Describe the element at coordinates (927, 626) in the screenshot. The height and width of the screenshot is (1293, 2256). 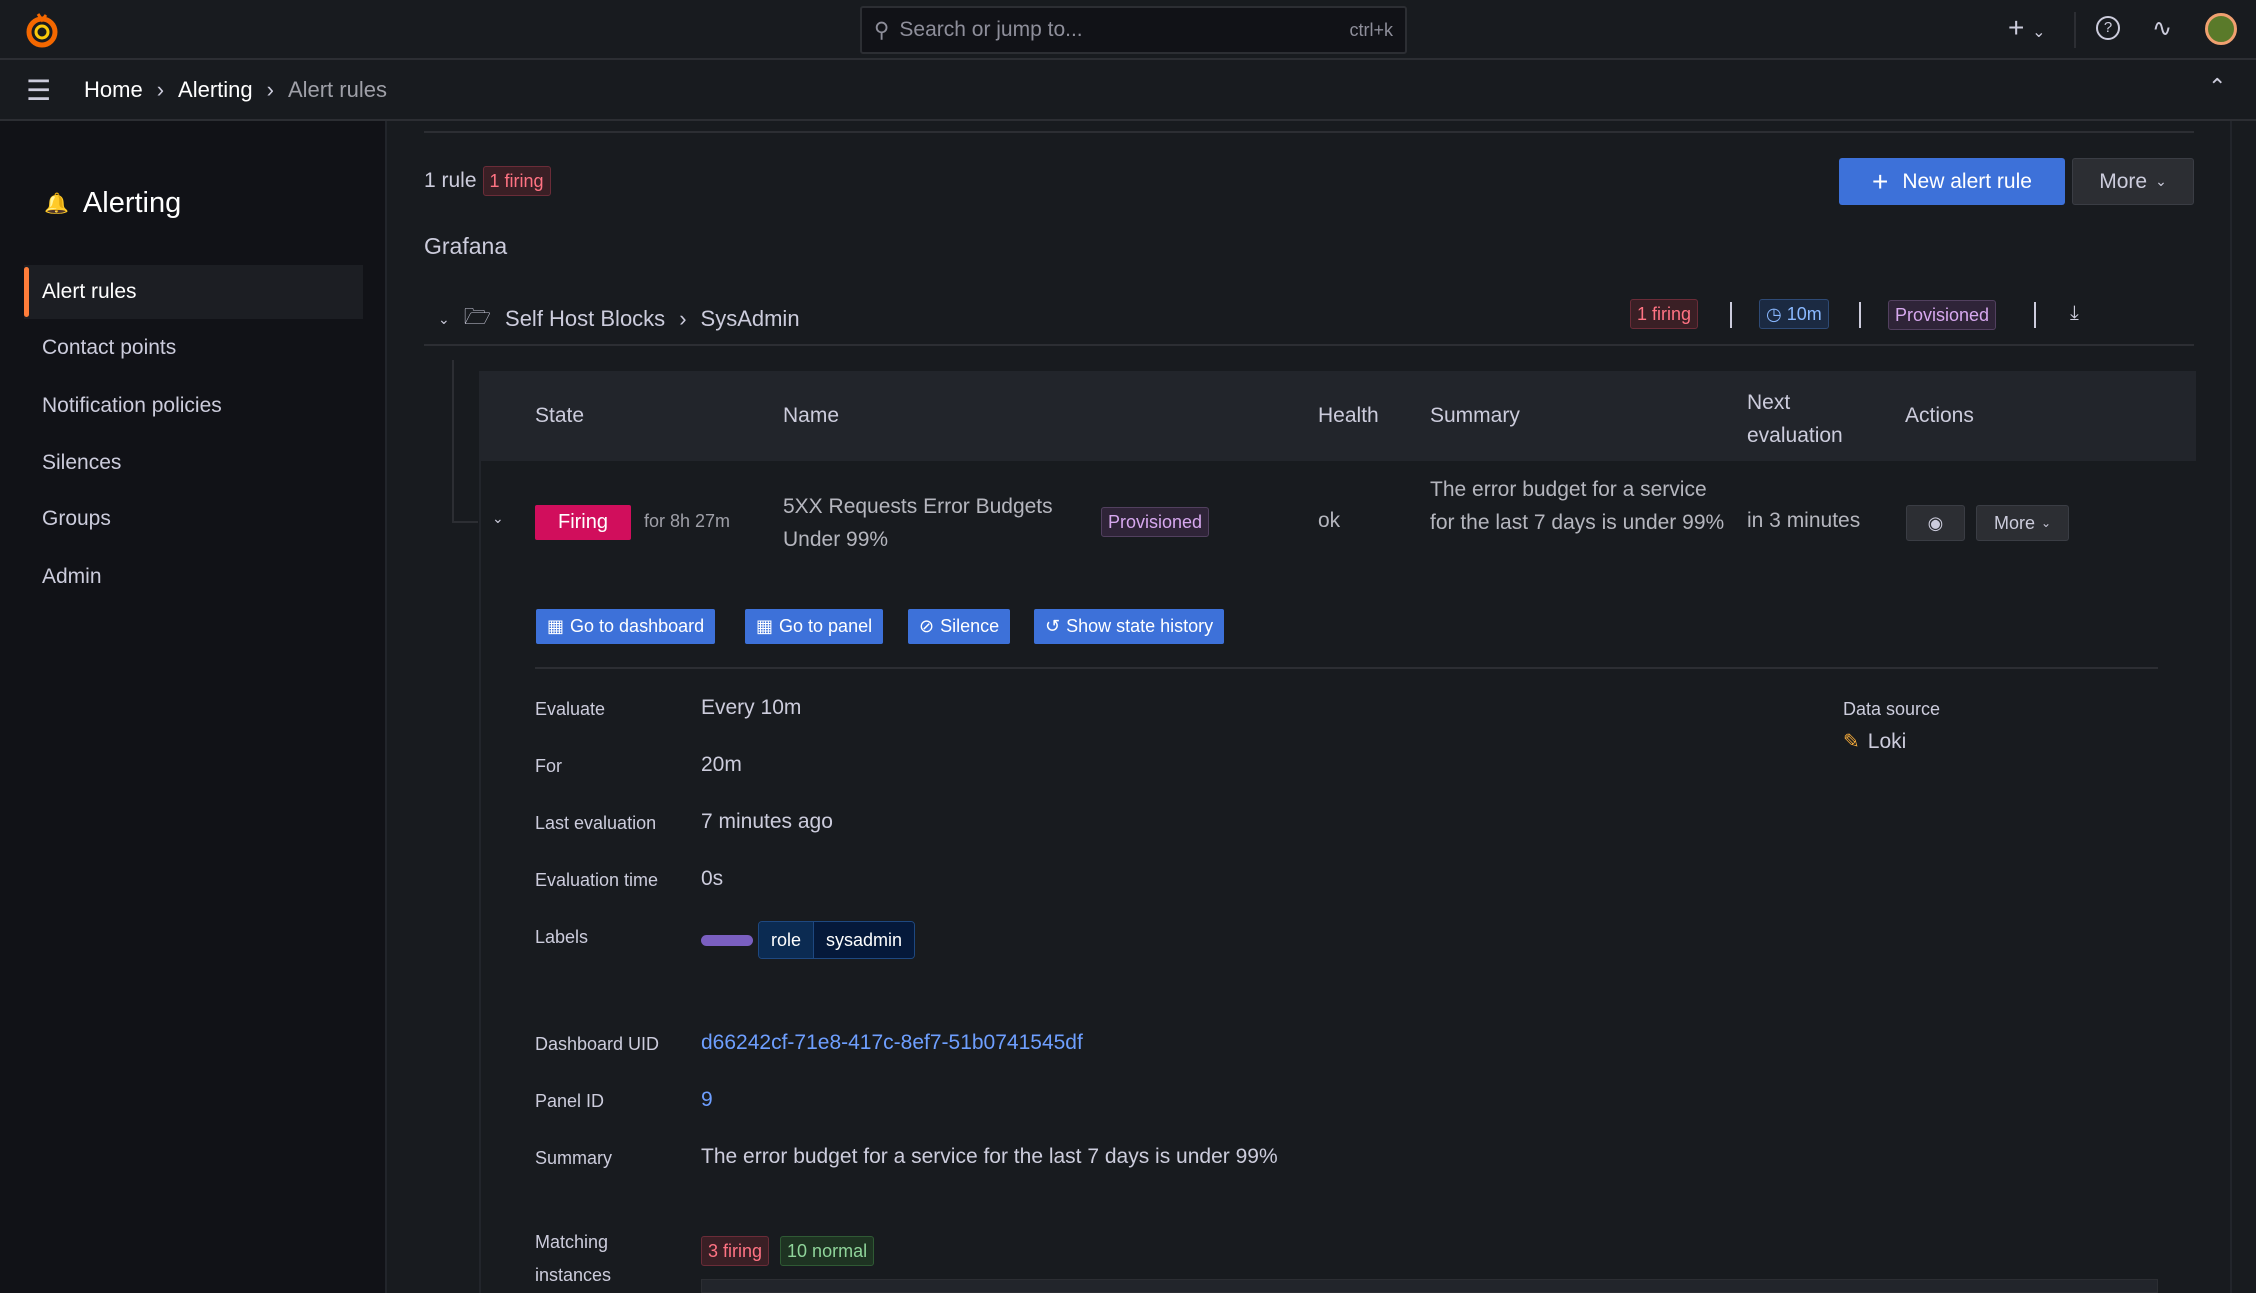
I see `bell-slash-icon: ⊘` at that location.